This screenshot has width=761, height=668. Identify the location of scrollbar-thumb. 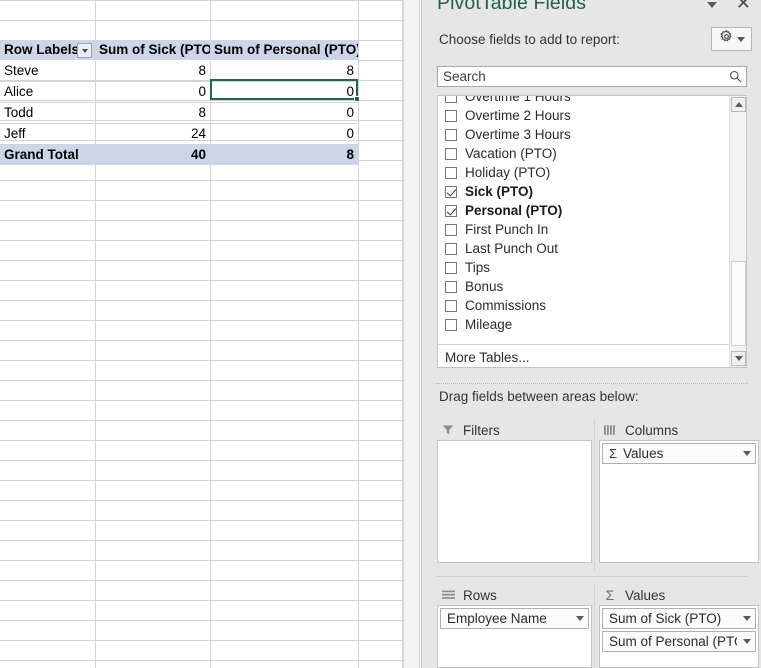
(738, 303).